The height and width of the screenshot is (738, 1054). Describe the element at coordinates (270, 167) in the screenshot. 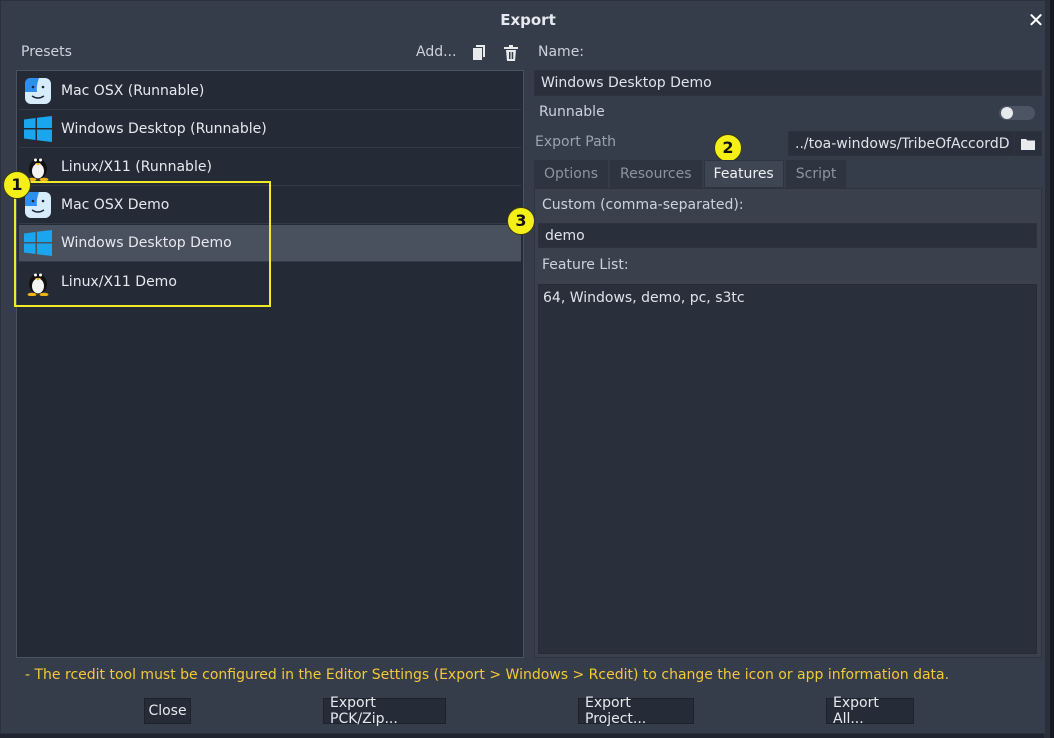

I see `preset-item: Linux/X11 (Runnable)` at that location.